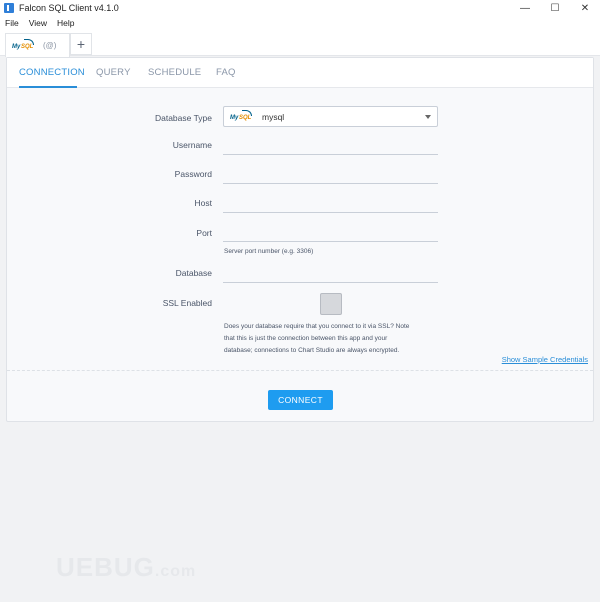 The image size is (600, 602). Describe the element at coordinates (174, 72) in the screenshot. I see `tab-schedule: SCHEDULE` at that location.